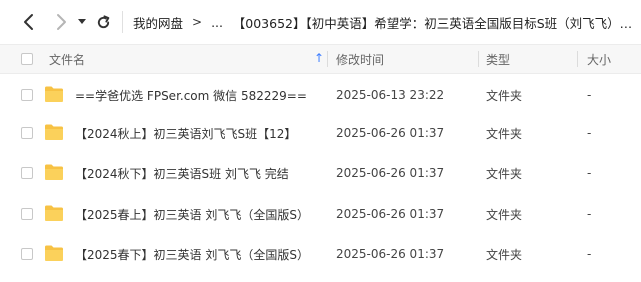  Describe the element at coordinates (182, 173) in the screenshot. I see `file-name: 【2024秋下】初三英语S班 刘飞飞 完结` at that location.